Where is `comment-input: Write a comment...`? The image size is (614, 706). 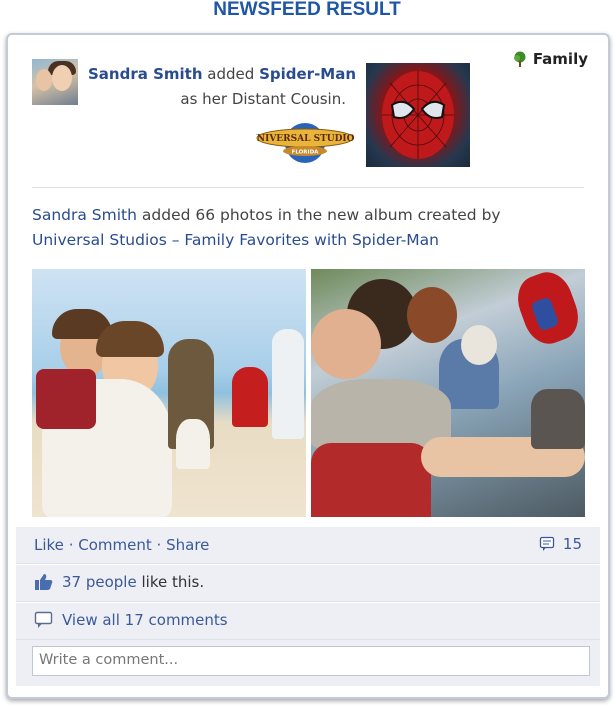 comment-input: Write a comment... is located at coordinates (311, 661).